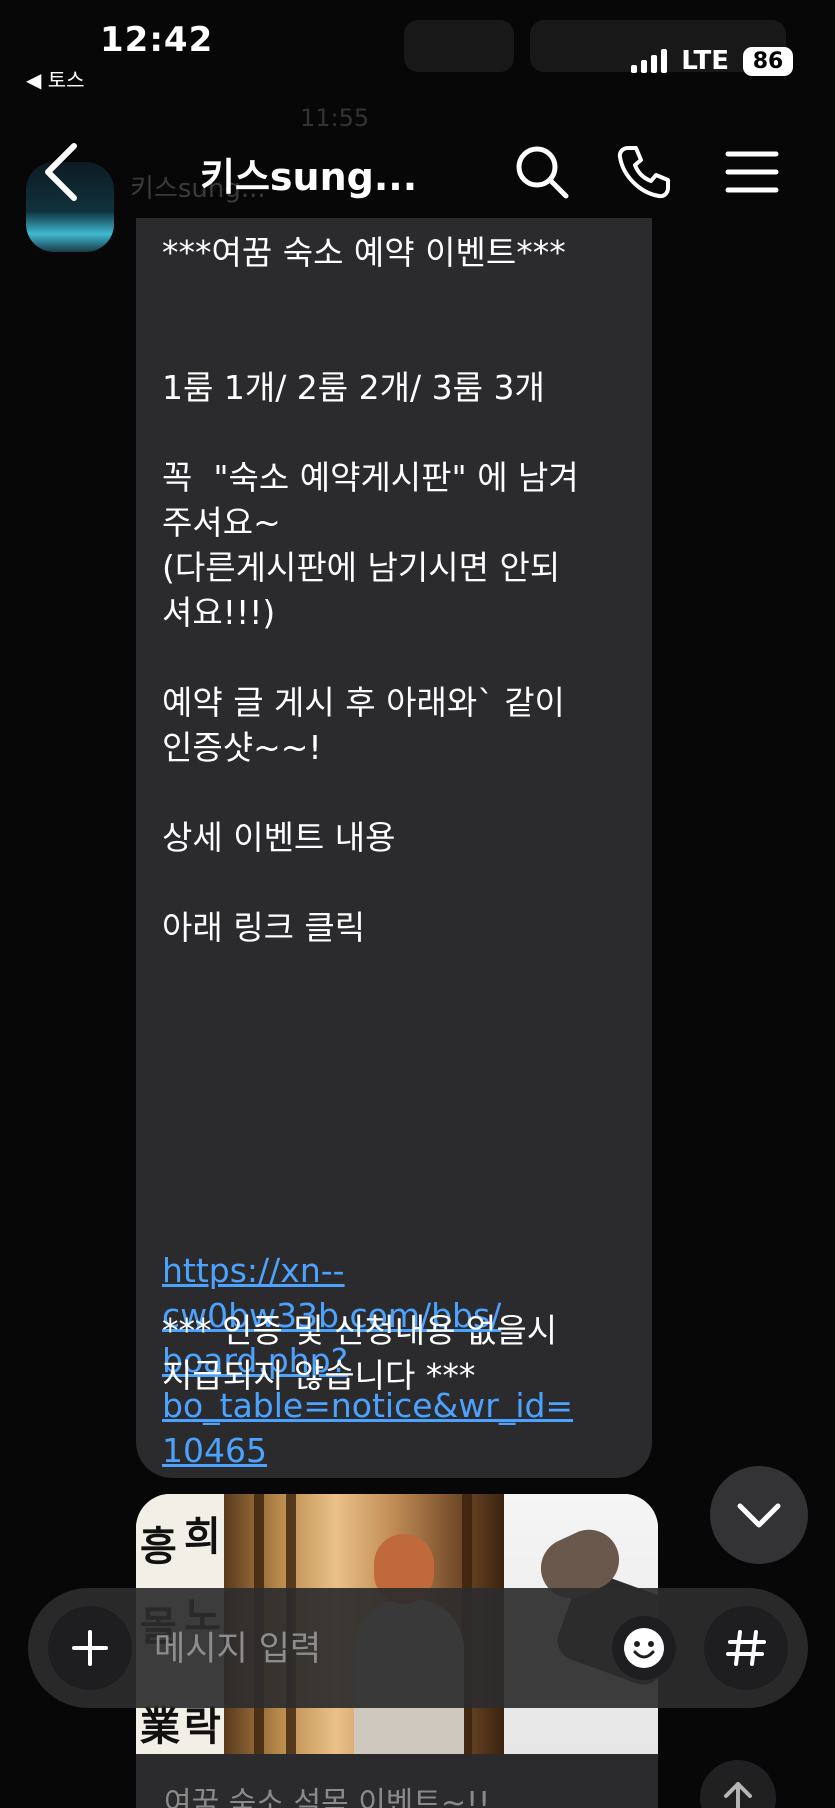 This screenshot has height=1808, width=835. I want to click on status-indicators: LTE 86, so click(712, 61).